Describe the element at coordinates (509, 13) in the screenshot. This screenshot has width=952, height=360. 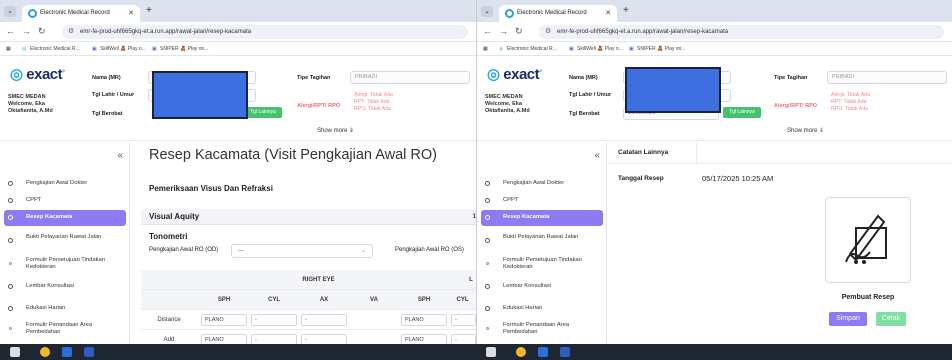
I see `favicon-icon` at that location.